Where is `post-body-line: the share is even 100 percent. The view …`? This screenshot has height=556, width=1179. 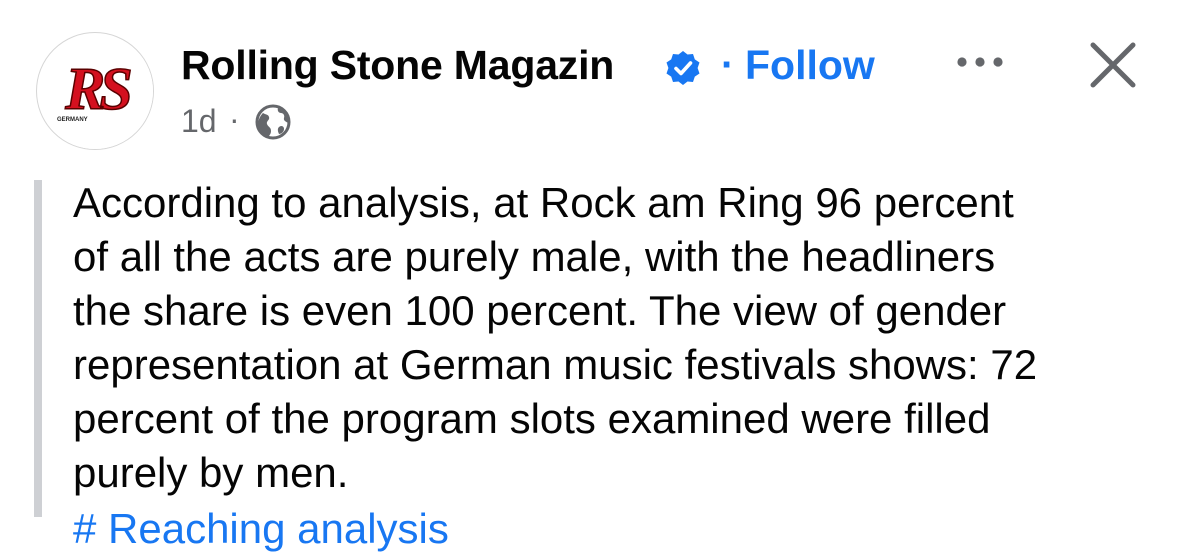 post-body-line: the share is even 100 percent. The view … is located at coordinates (540, 310).